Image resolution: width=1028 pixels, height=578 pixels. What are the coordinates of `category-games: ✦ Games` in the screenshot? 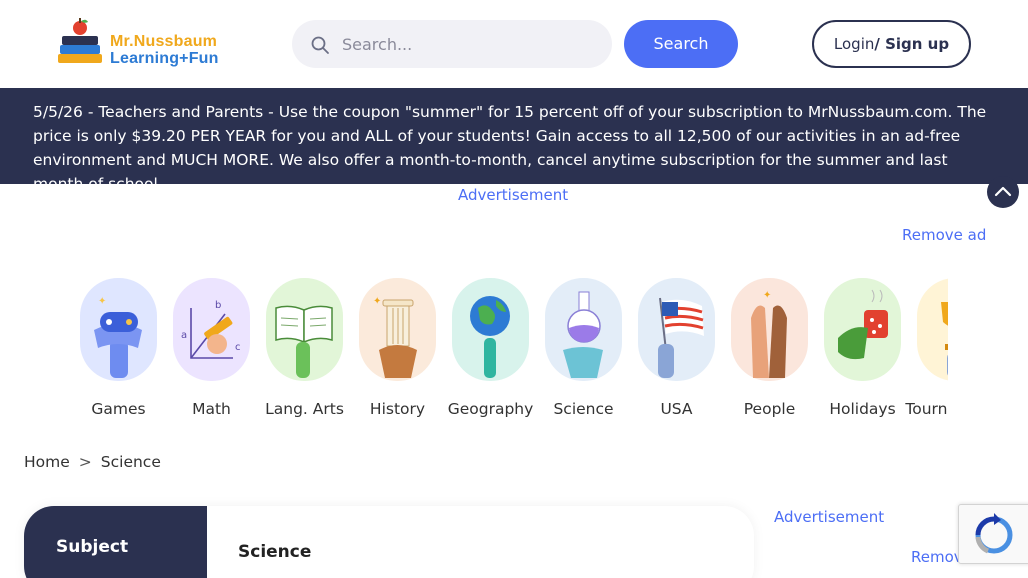 It's located at (118, 353).